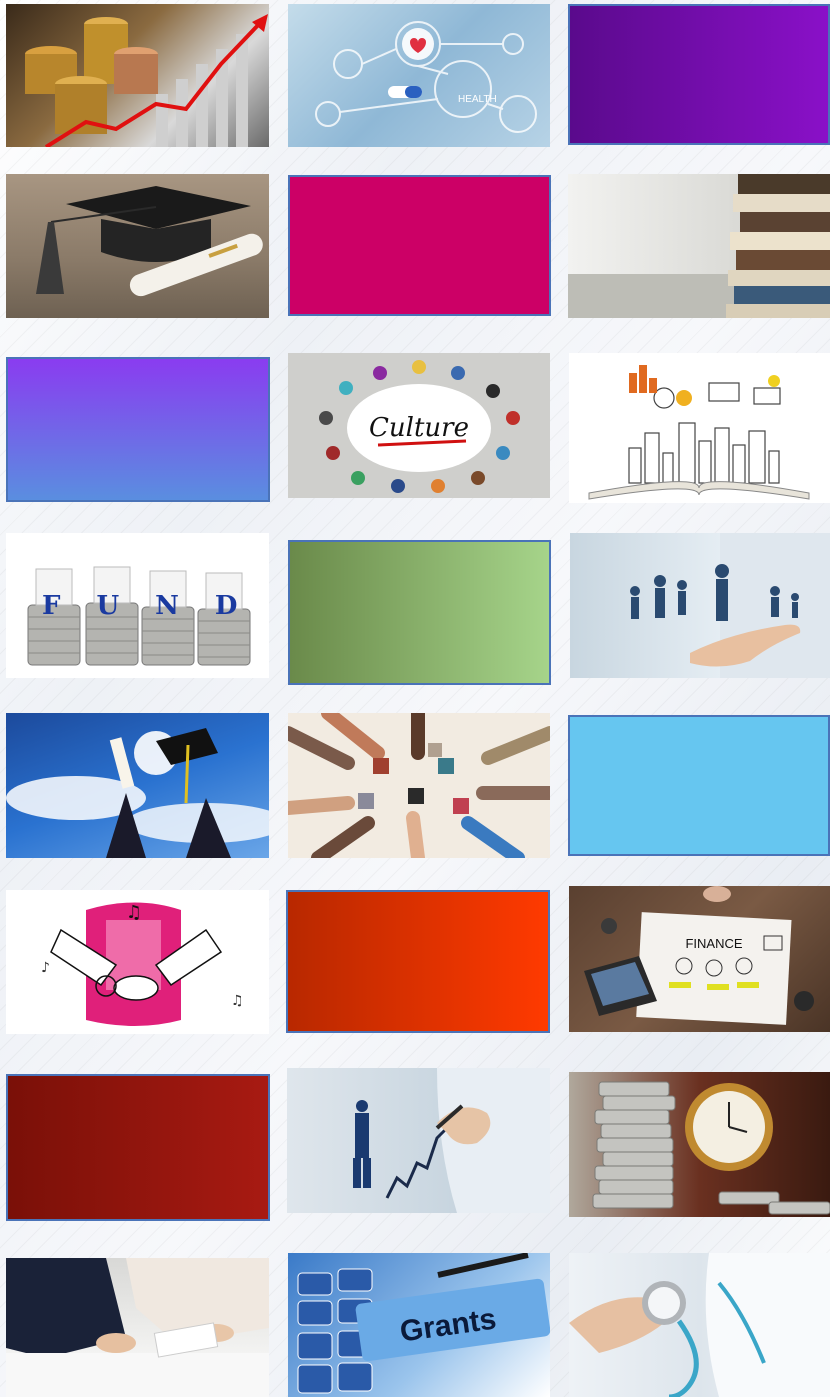 This screenshot has width=830, height=1397. What do you see at coordinates (713, 943) in the screenshot?
I see `finance-label: FINANCE` at bounding box center [713, 943].